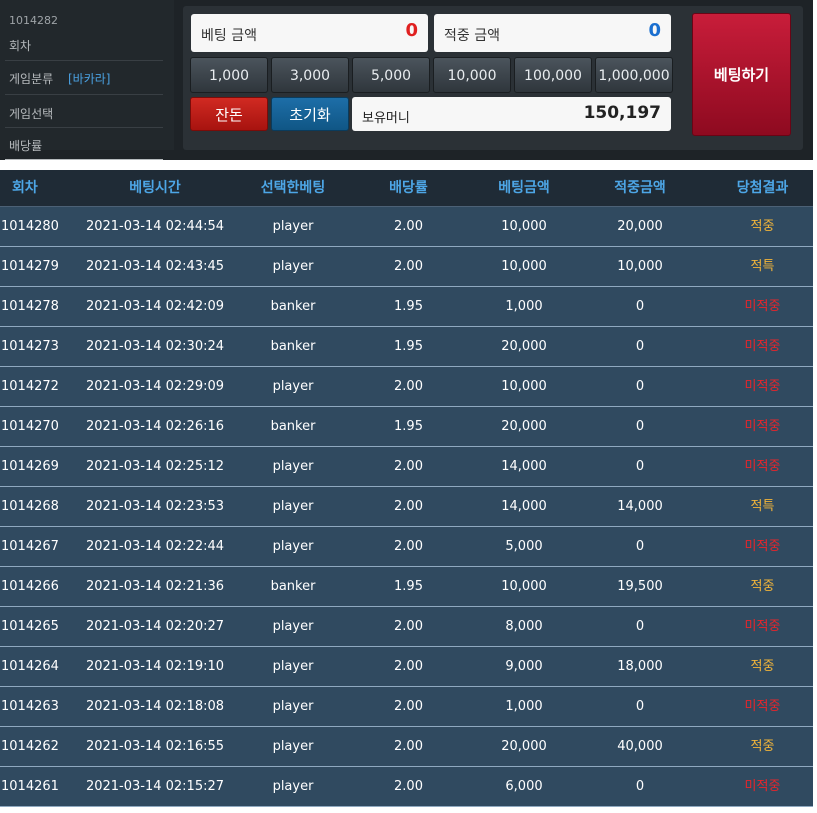 The image size is (817, 813). What do you see at coordinates (310, 114) in the screenshot?
I see `reset-button: 초기화` at bounding box center [310, 114].